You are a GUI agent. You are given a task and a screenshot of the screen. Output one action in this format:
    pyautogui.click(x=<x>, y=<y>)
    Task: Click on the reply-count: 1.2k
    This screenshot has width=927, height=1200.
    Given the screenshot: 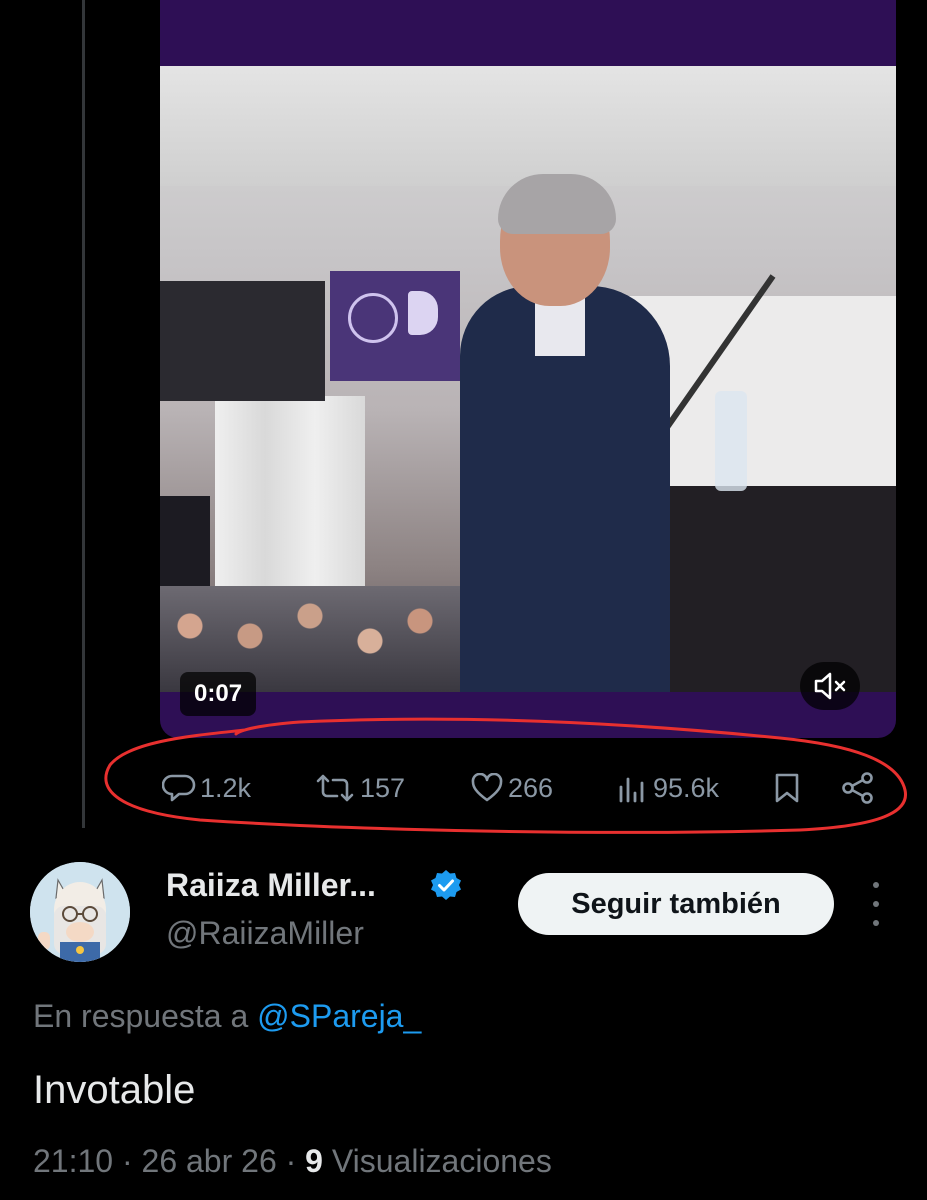 What is the action you would take?
    pyautogui.click(x=226, y=787)
    